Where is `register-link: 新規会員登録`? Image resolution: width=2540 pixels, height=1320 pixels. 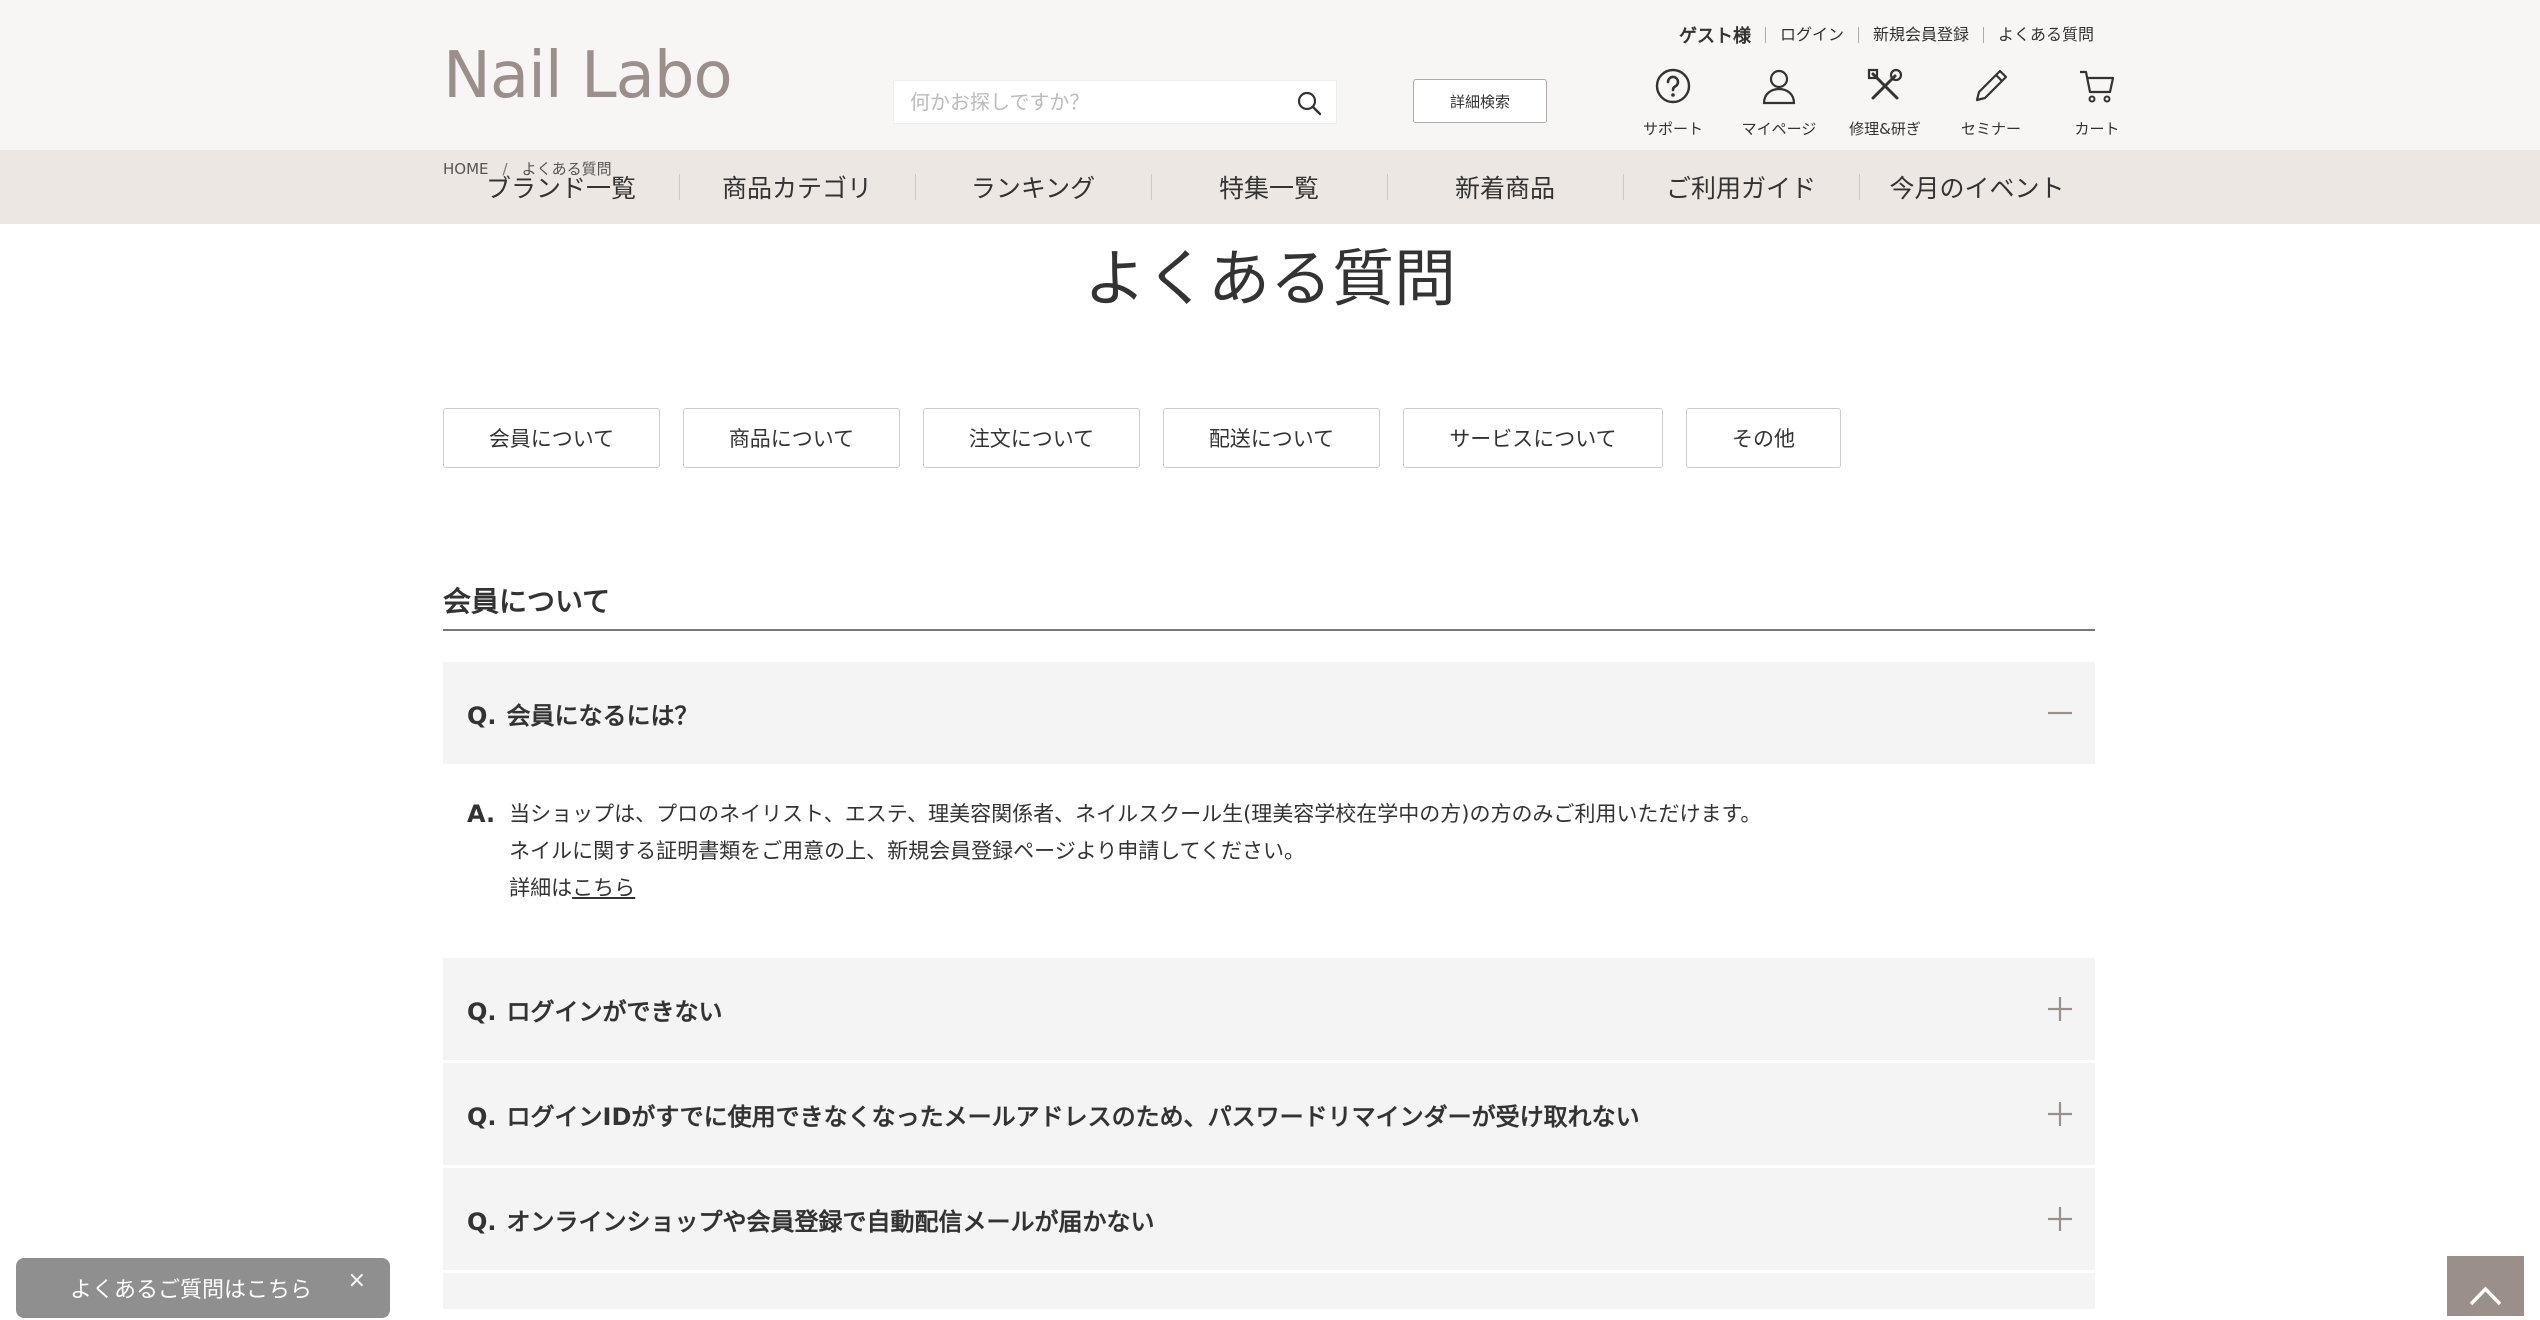 register-link: 新規会員登録 is located at coordinates (1920, 35).